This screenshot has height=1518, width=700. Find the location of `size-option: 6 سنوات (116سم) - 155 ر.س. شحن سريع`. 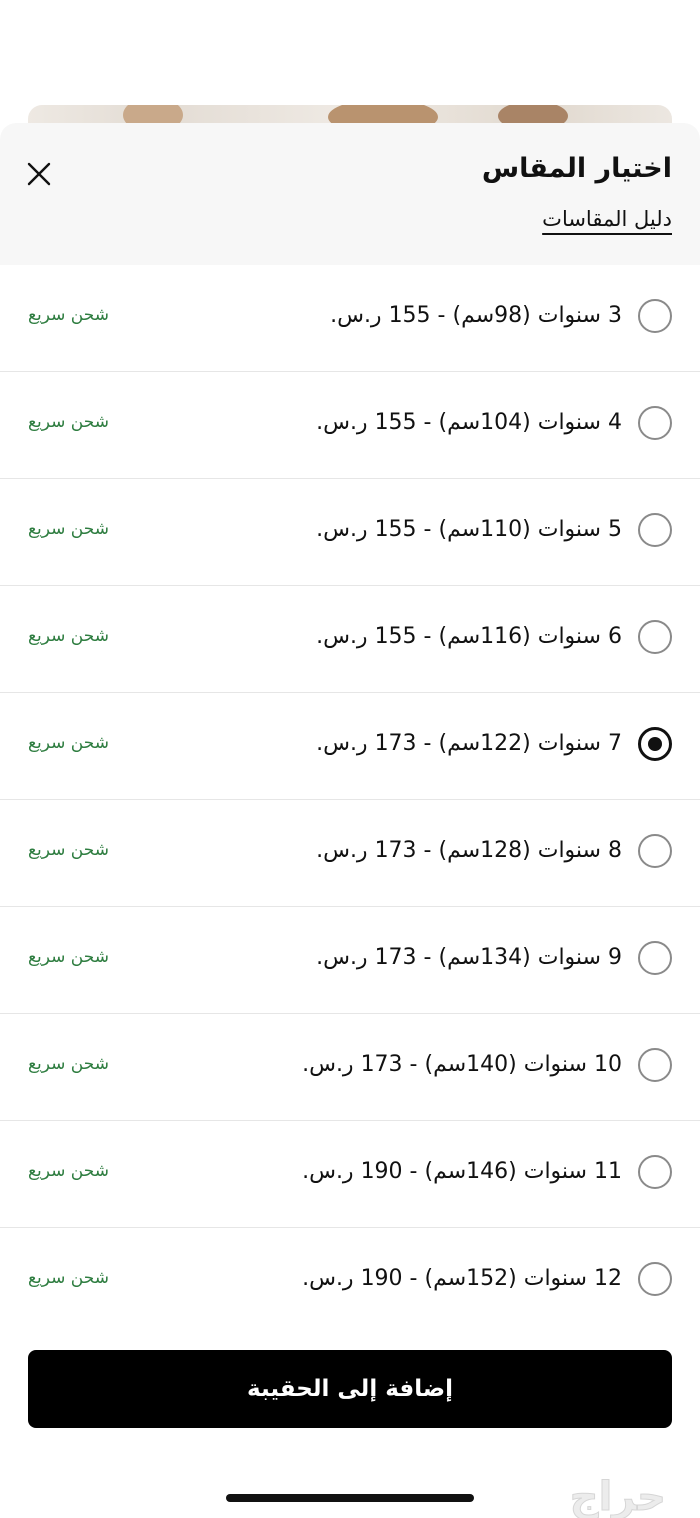

size-option: 6 سنوات (116سم) - 155 ر.س. شحن سريع is located at coordinates (350, 639).